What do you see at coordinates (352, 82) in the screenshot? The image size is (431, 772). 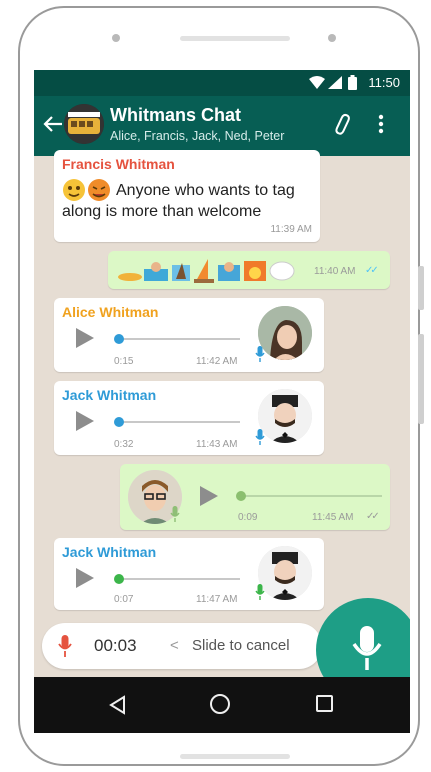 I see `battery-icon` at bounding box center [352, 82].